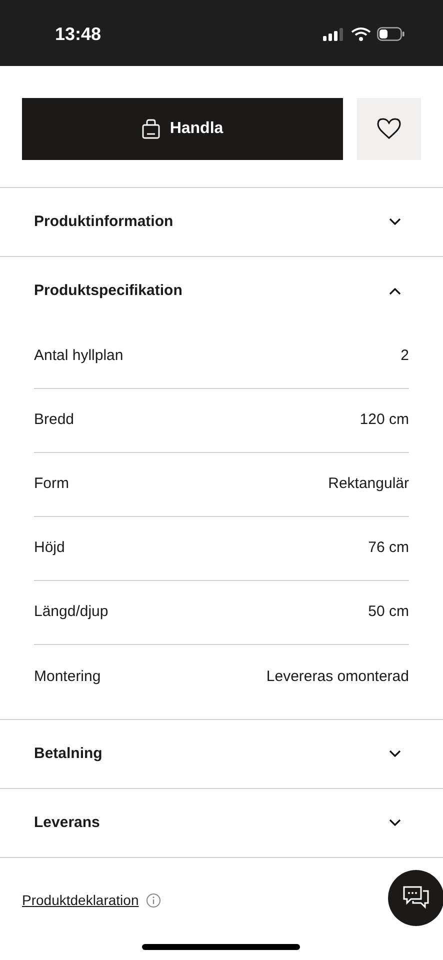  I want to click on chevron-up-icon, so click(395, 291).